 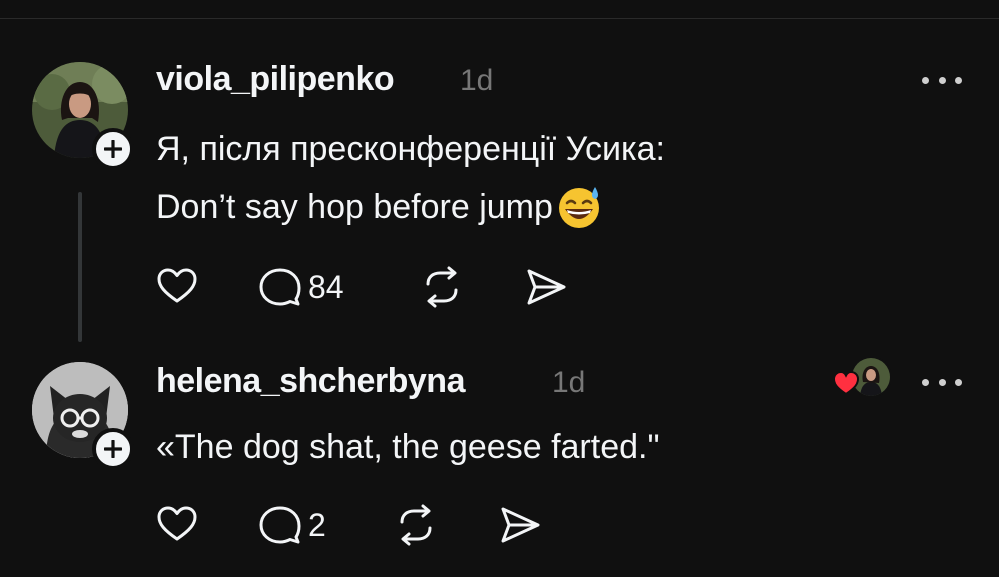 What do you see at coordinates (310, 381) in the screenshot?
I see `username: helena_shcherbyna` at bounding box center [310, 381].